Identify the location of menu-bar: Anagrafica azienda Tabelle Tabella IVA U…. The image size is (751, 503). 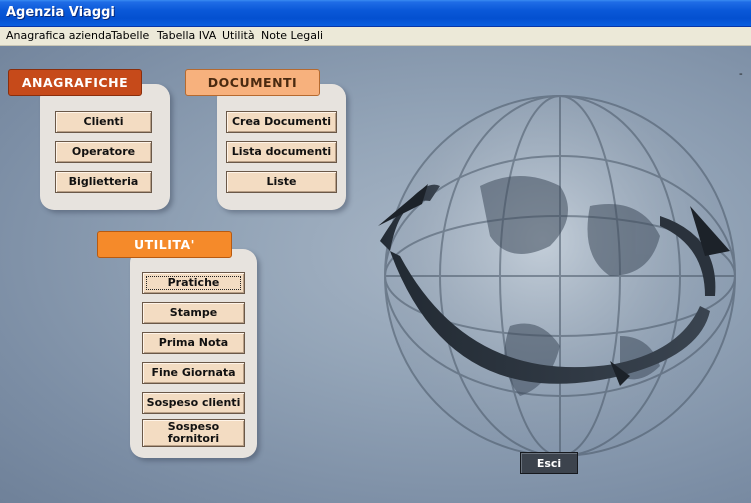
(375, 36).